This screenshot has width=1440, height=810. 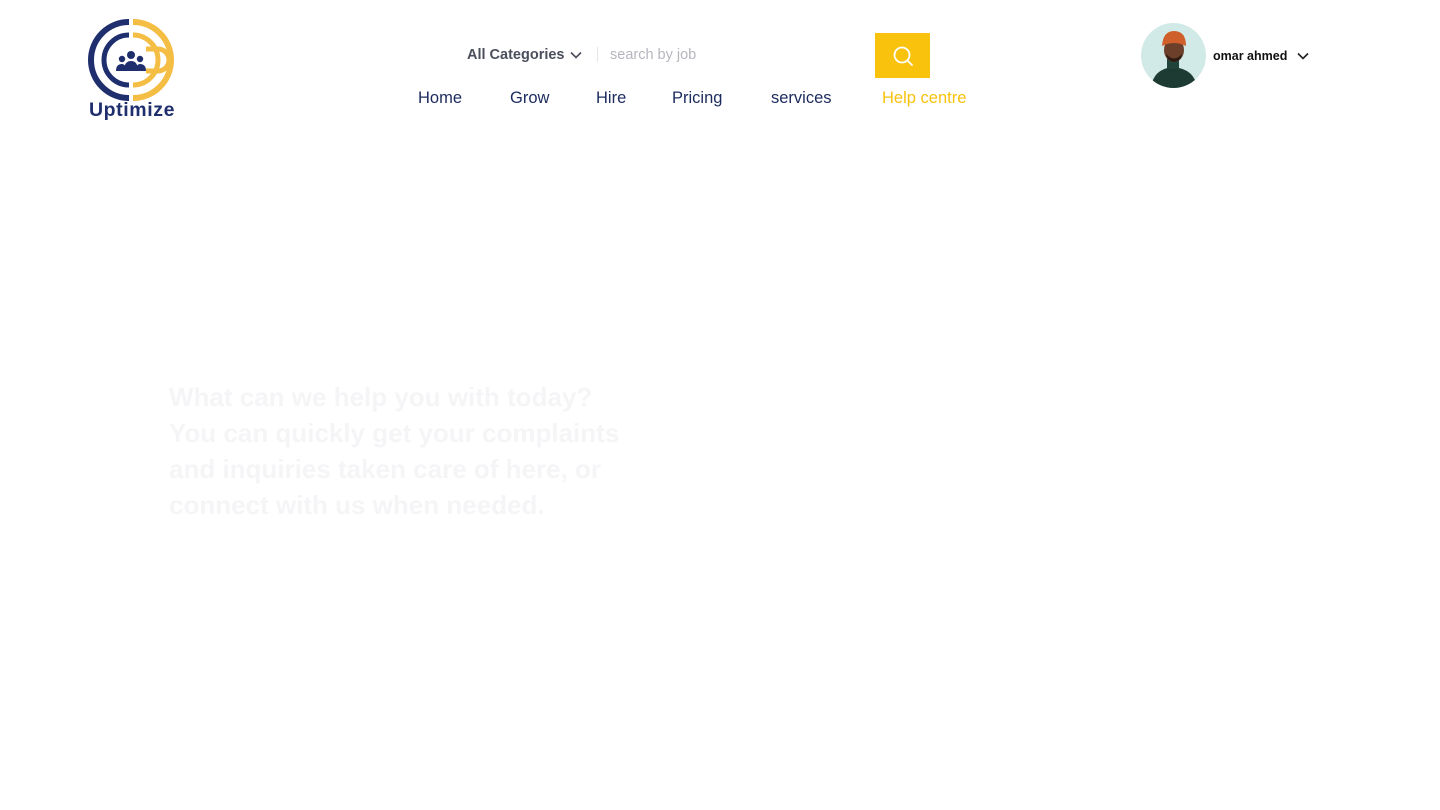 I want to click on nav-pricing: Pricing, so click(x=697, y=98).